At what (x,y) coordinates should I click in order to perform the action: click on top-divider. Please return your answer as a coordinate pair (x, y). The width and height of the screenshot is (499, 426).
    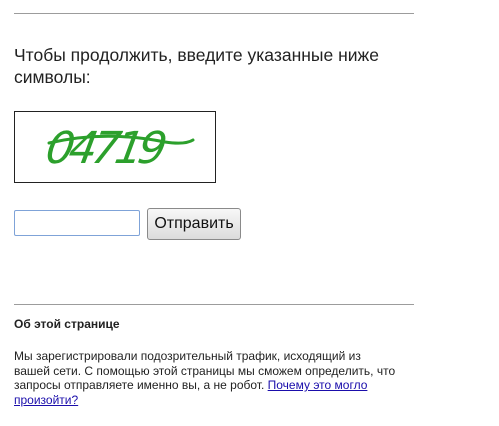
    Looking at the image, I should click on (214, 13).